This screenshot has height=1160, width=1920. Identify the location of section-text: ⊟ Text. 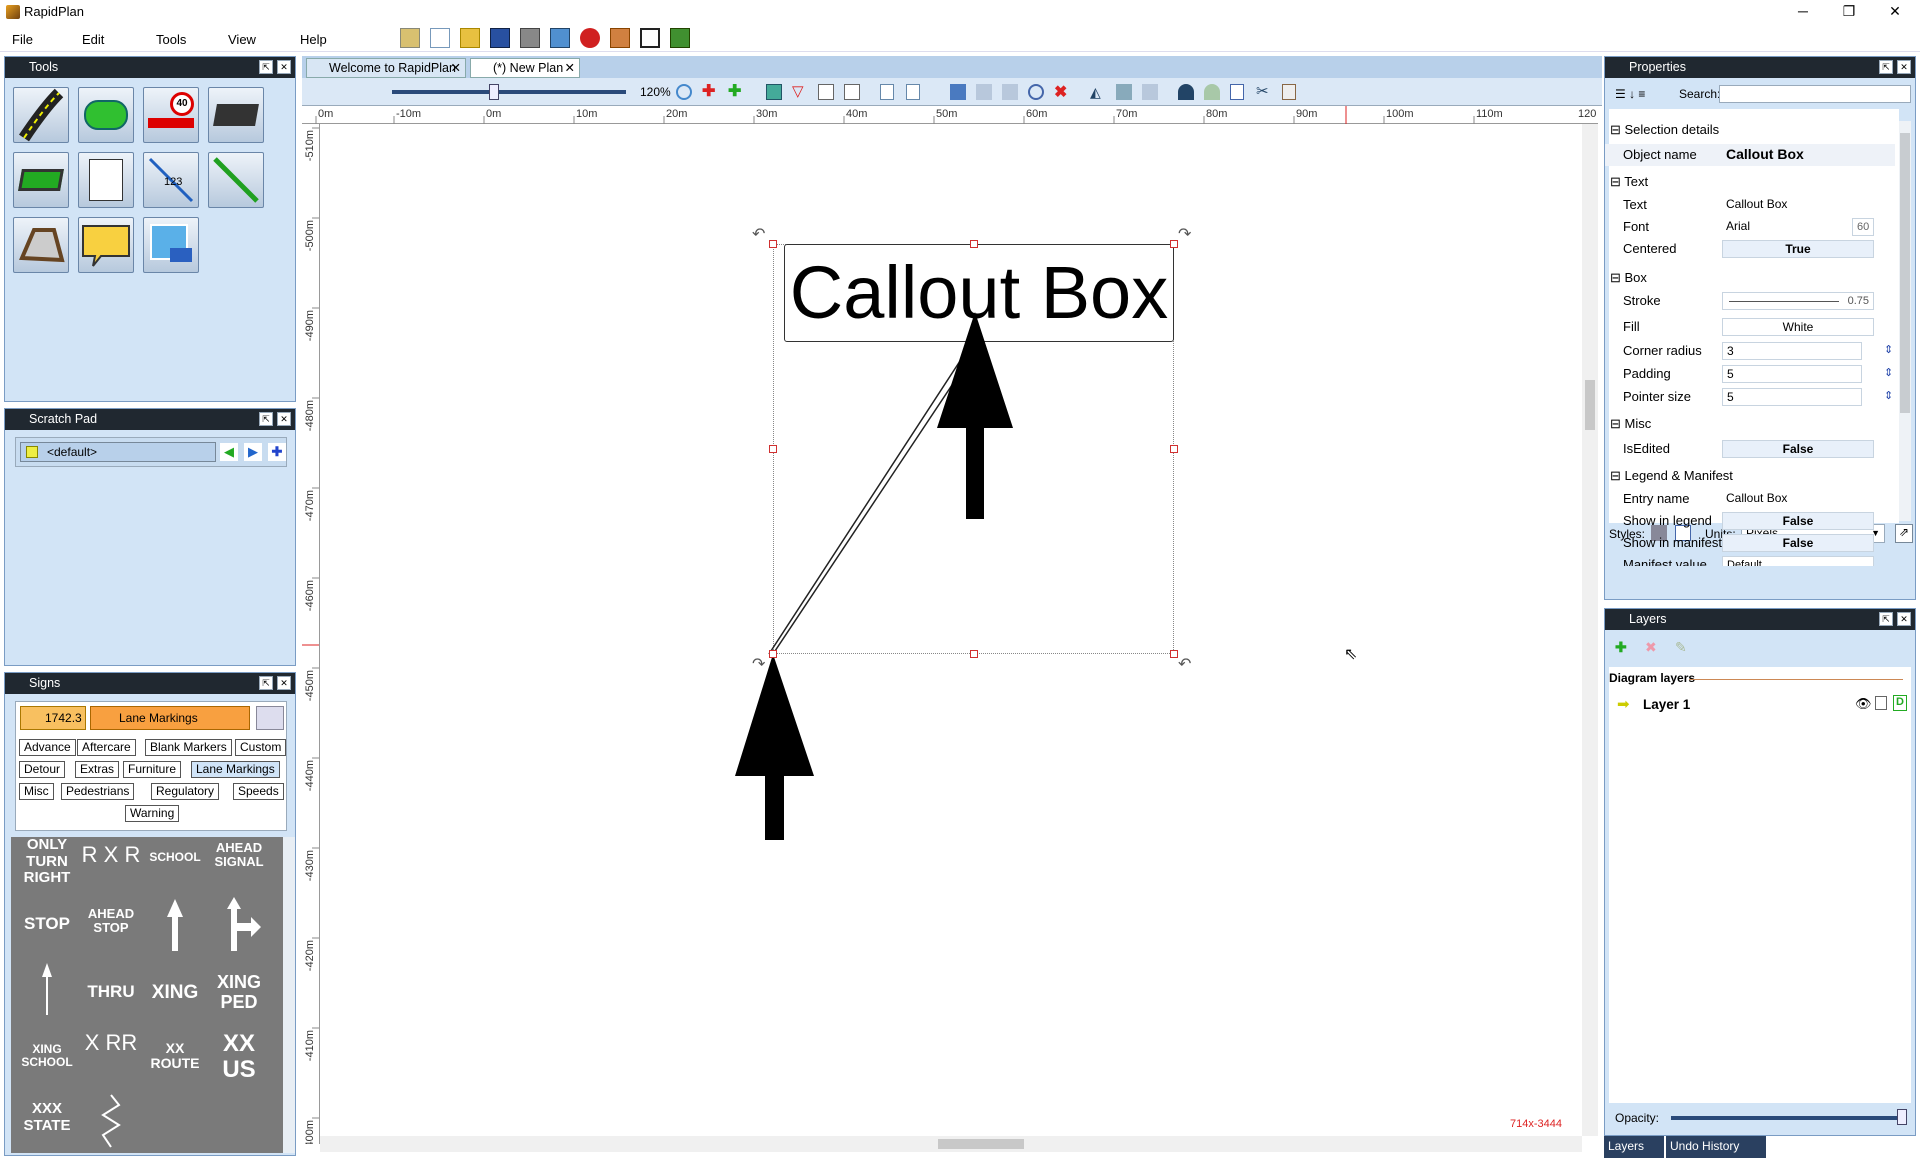
(1629, 184).